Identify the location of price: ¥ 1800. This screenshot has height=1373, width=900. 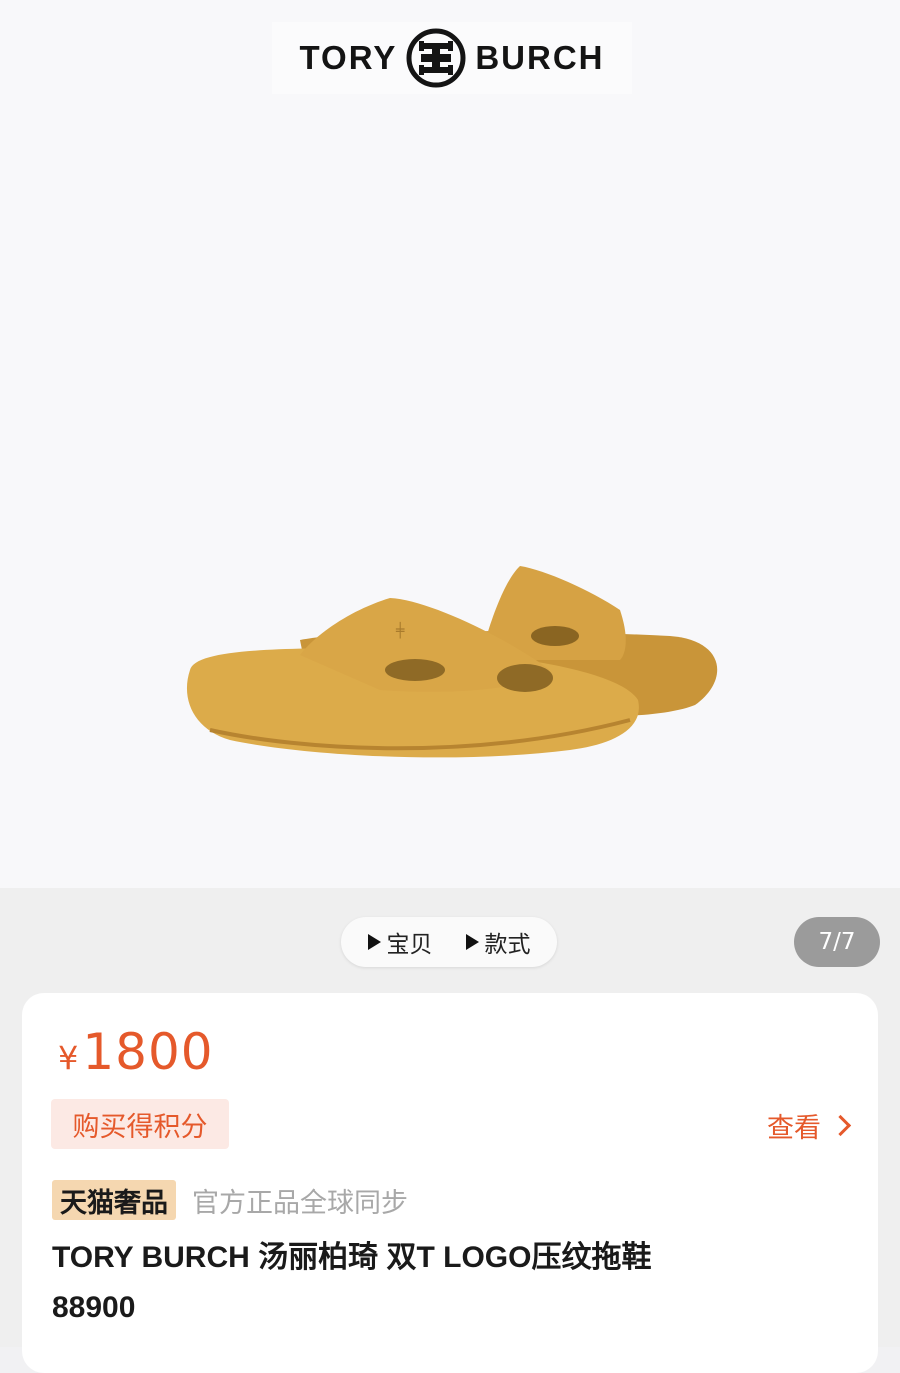
(136, 1052).